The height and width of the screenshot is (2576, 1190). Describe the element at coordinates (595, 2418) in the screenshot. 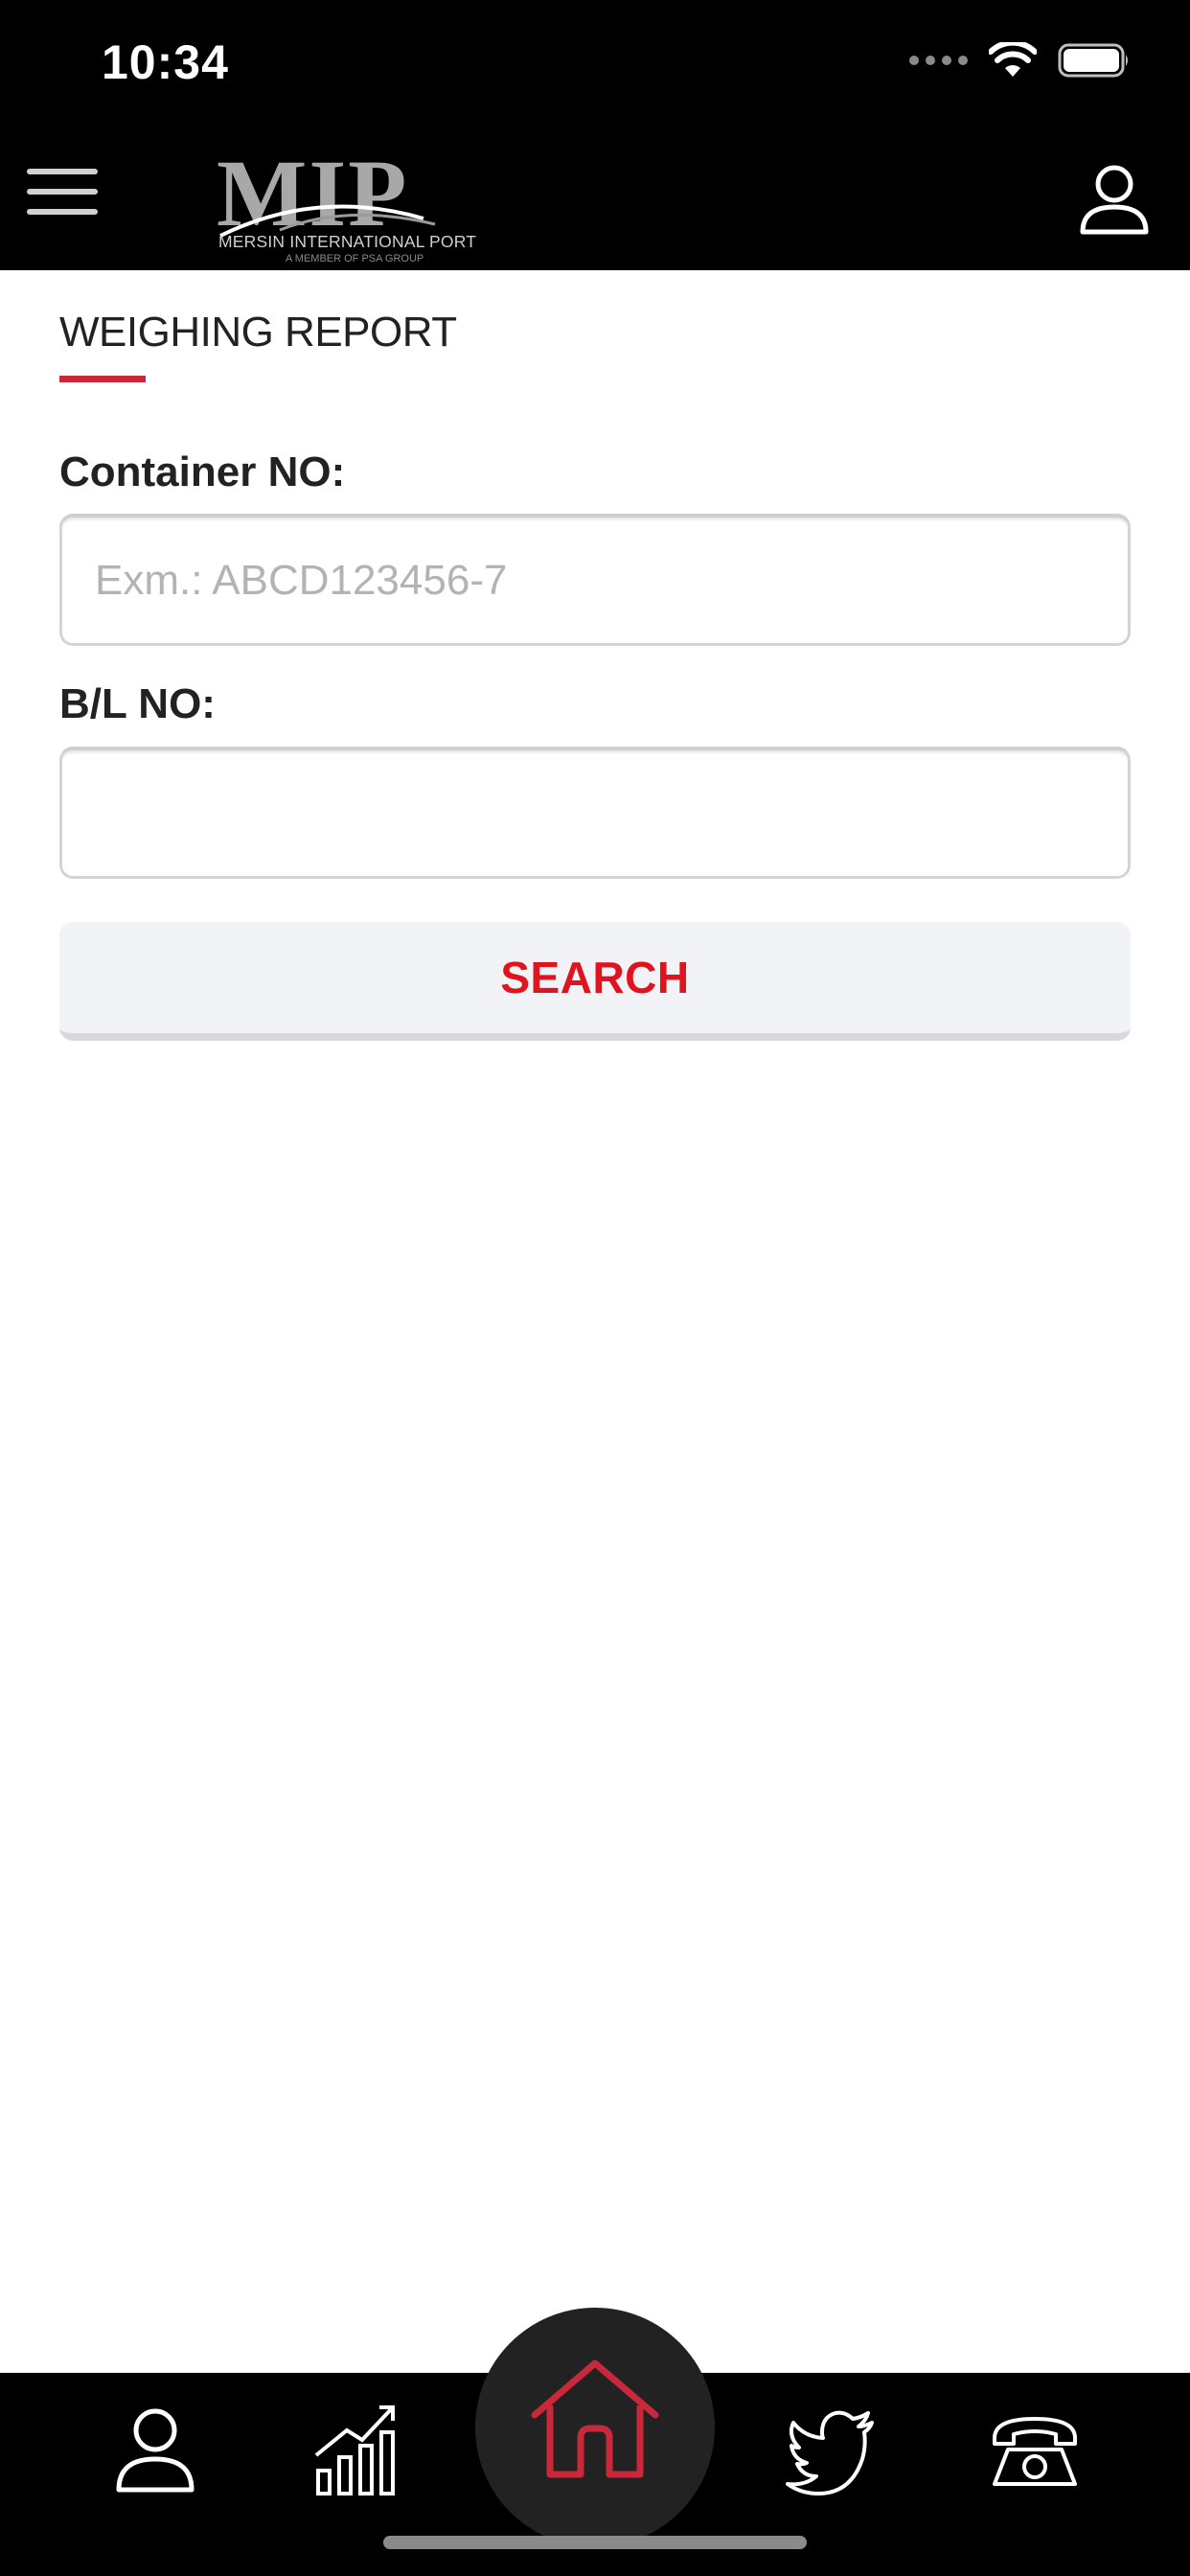

I see `home-icon` at that location.